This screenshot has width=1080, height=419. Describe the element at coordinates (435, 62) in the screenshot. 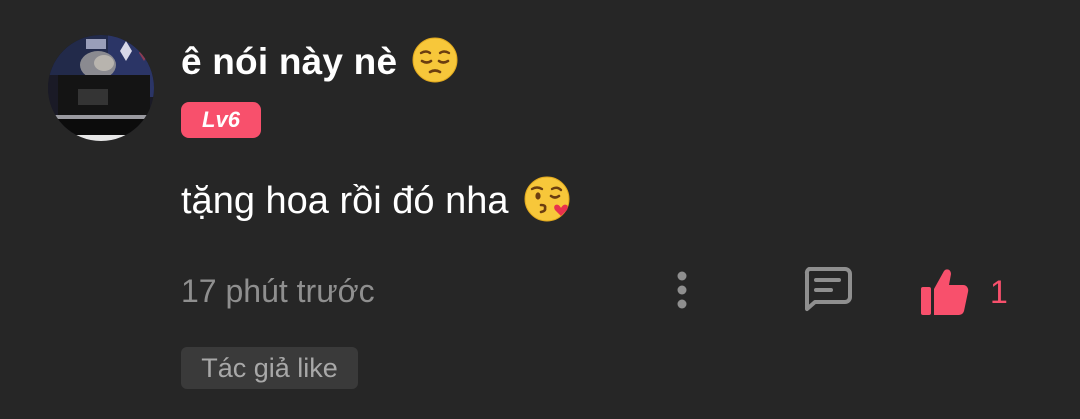

I see `pensive-face-emoji` at that location.